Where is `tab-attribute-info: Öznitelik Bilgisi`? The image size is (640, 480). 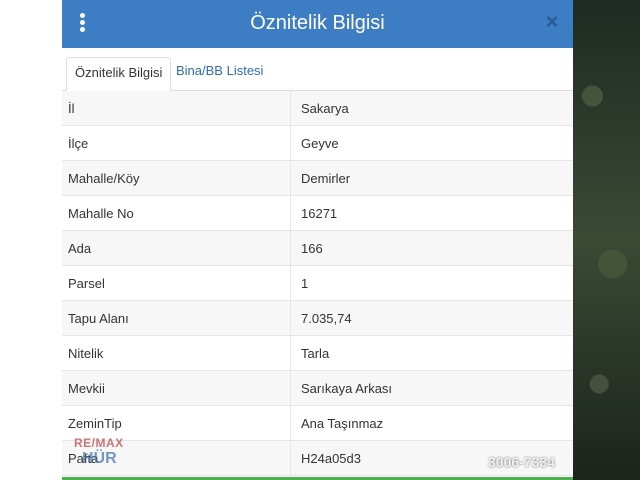
tab-attribute-info: Öznitelik Bilgisi is located at coordinates (119, 74).